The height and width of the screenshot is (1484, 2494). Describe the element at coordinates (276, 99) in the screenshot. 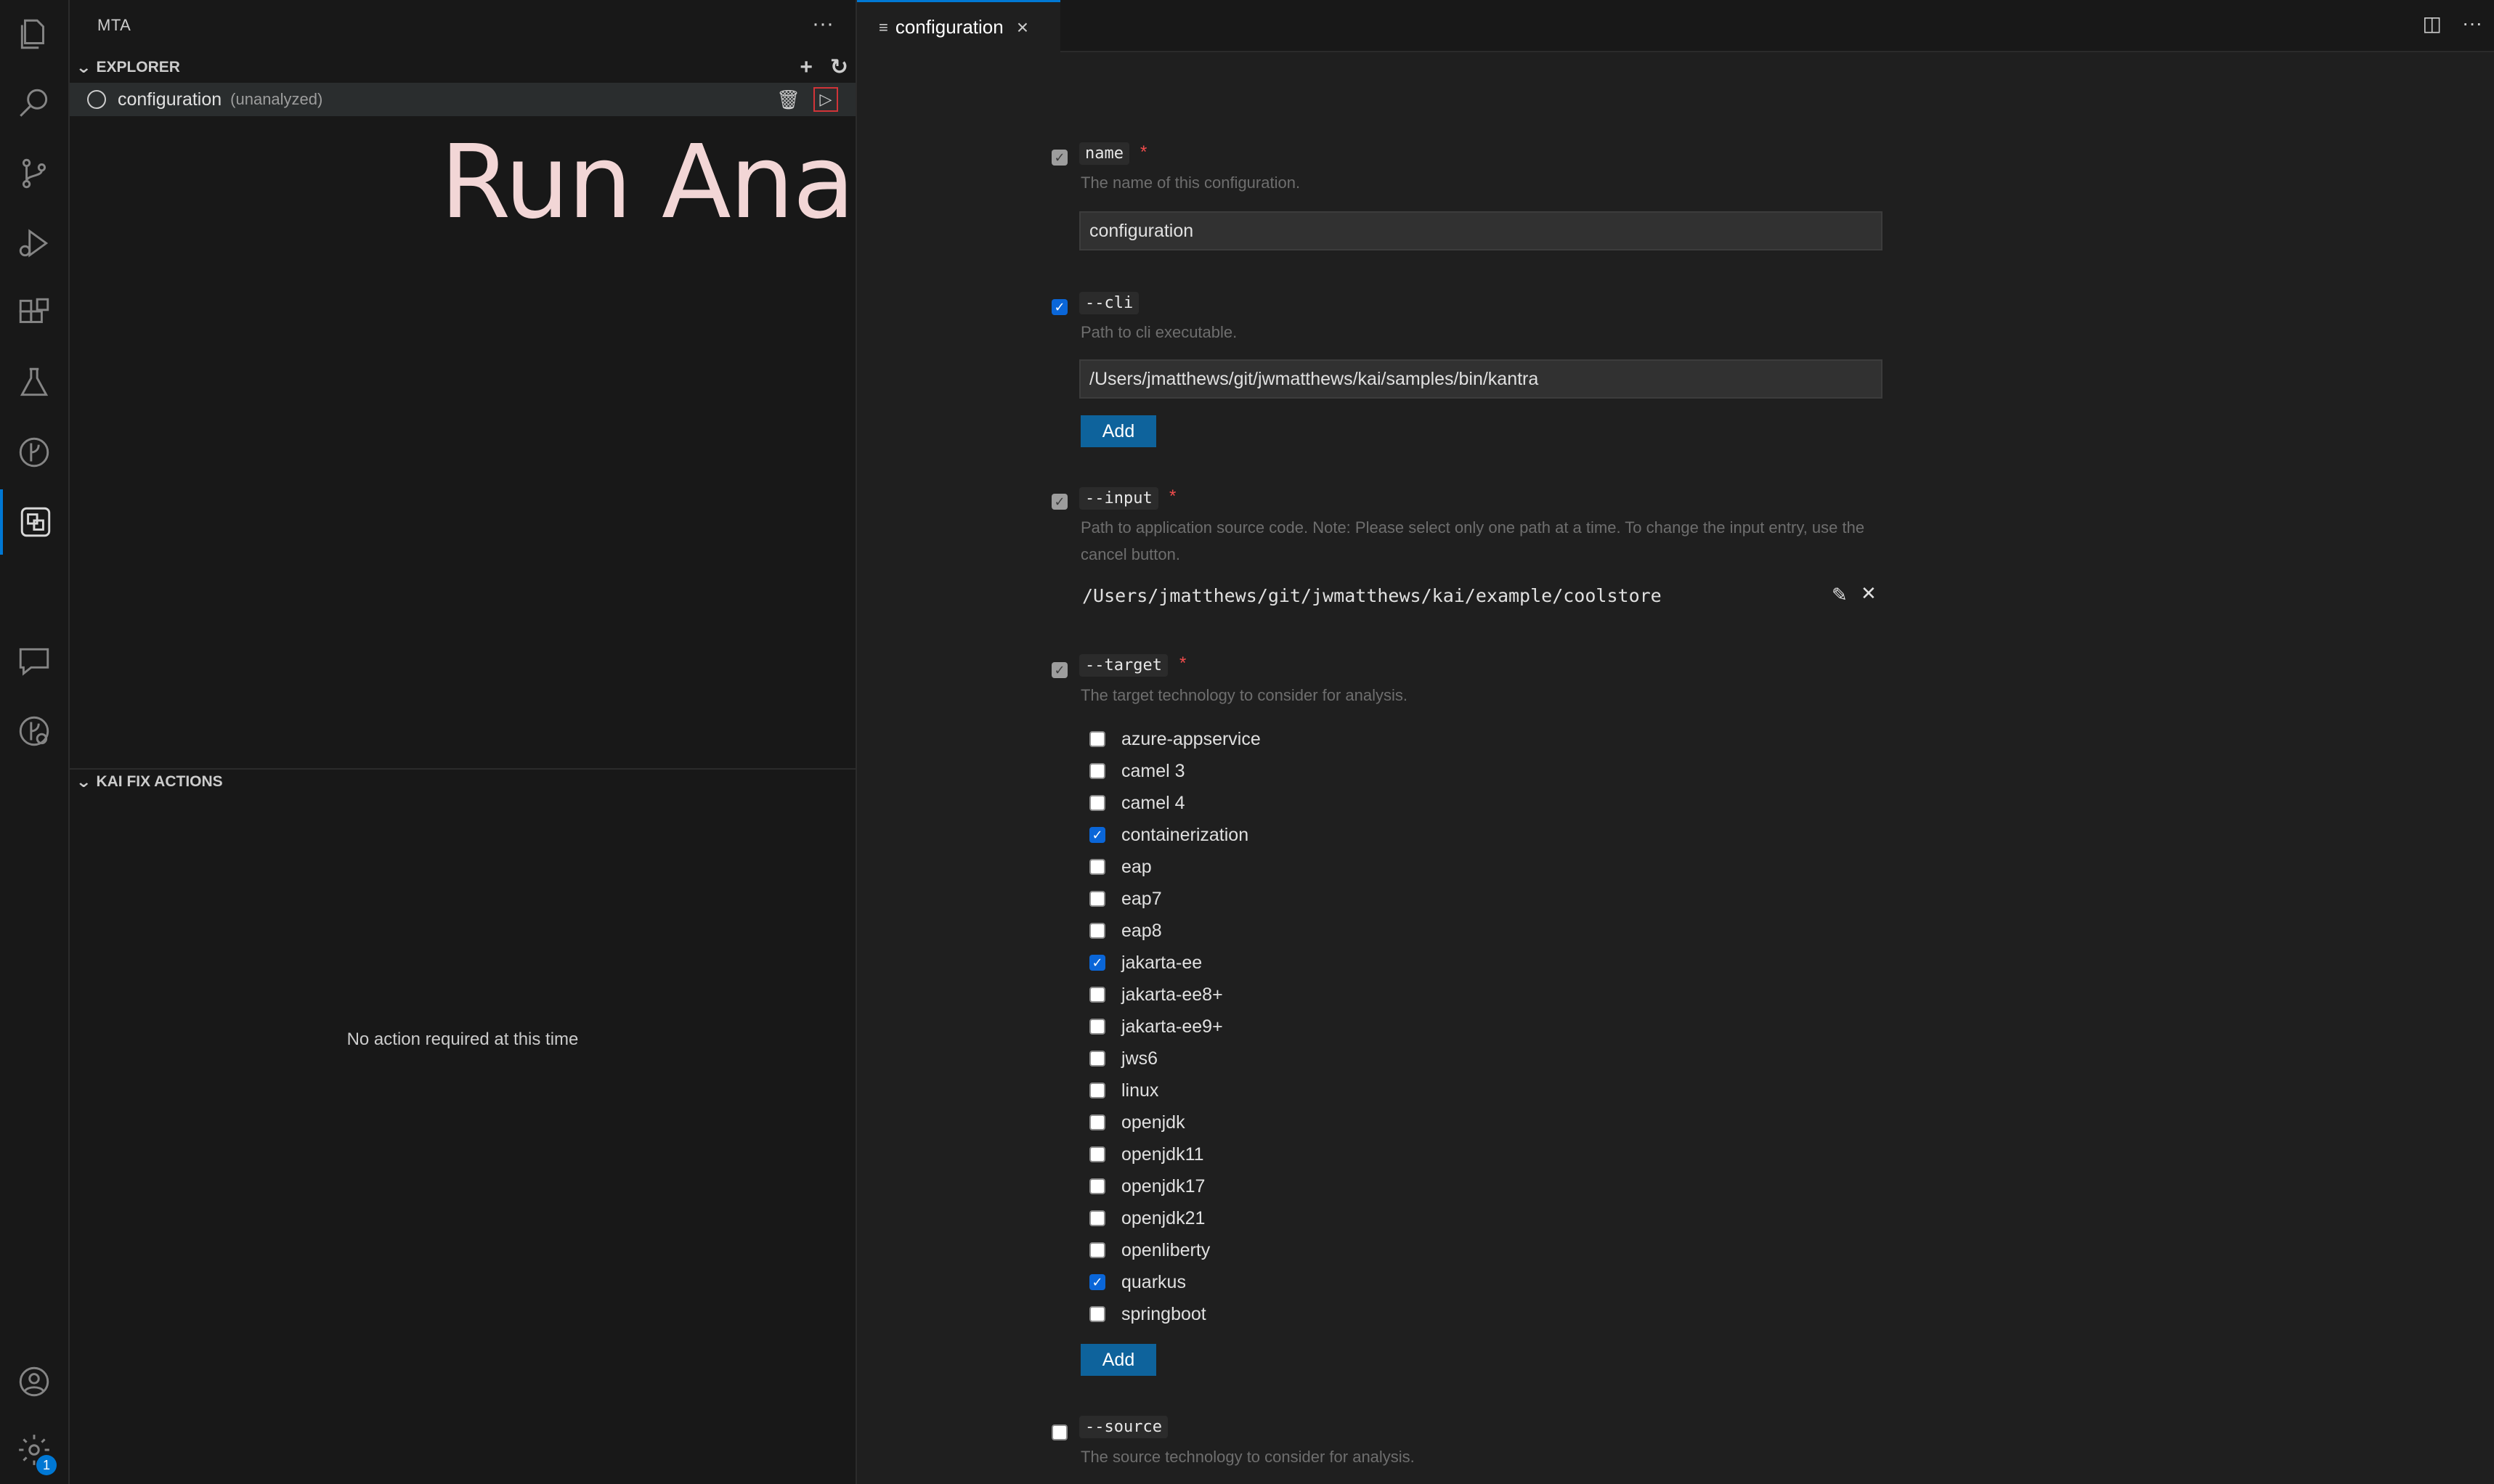

I see `tree-item-status: (unanalyzed)` at that location.